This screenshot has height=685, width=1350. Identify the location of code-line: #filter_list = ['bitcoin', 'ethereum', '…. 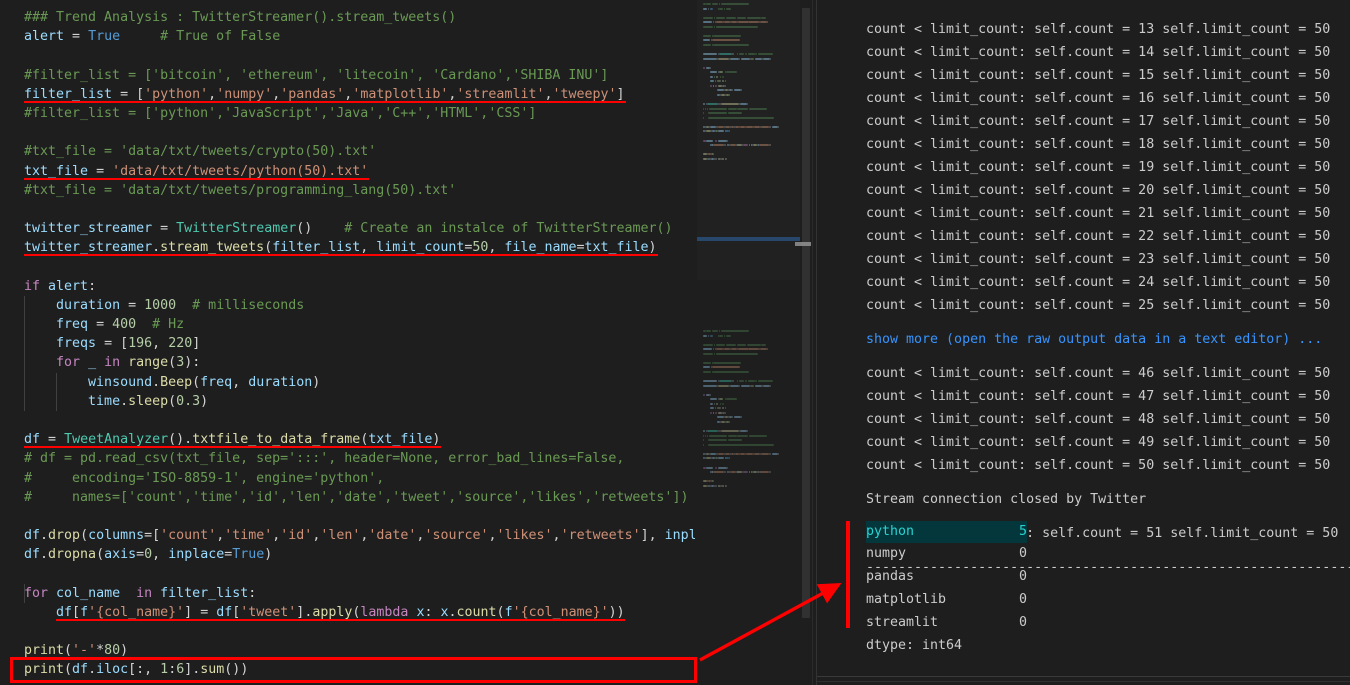
(359, 75).